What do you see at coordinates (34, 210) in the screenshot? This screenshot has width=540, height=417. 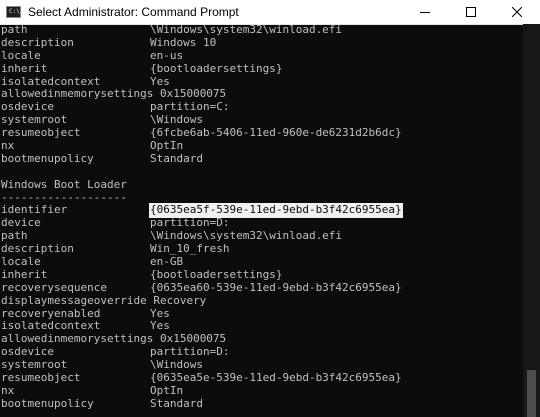 I see `console-key: identifier` at bounding box center [34, 210].